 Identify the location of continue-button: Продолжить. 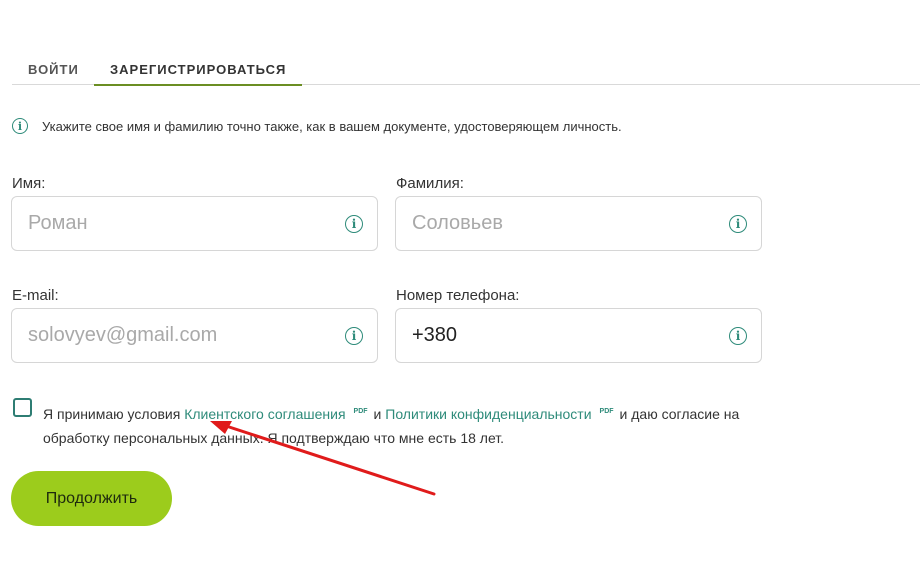
(91, 498).